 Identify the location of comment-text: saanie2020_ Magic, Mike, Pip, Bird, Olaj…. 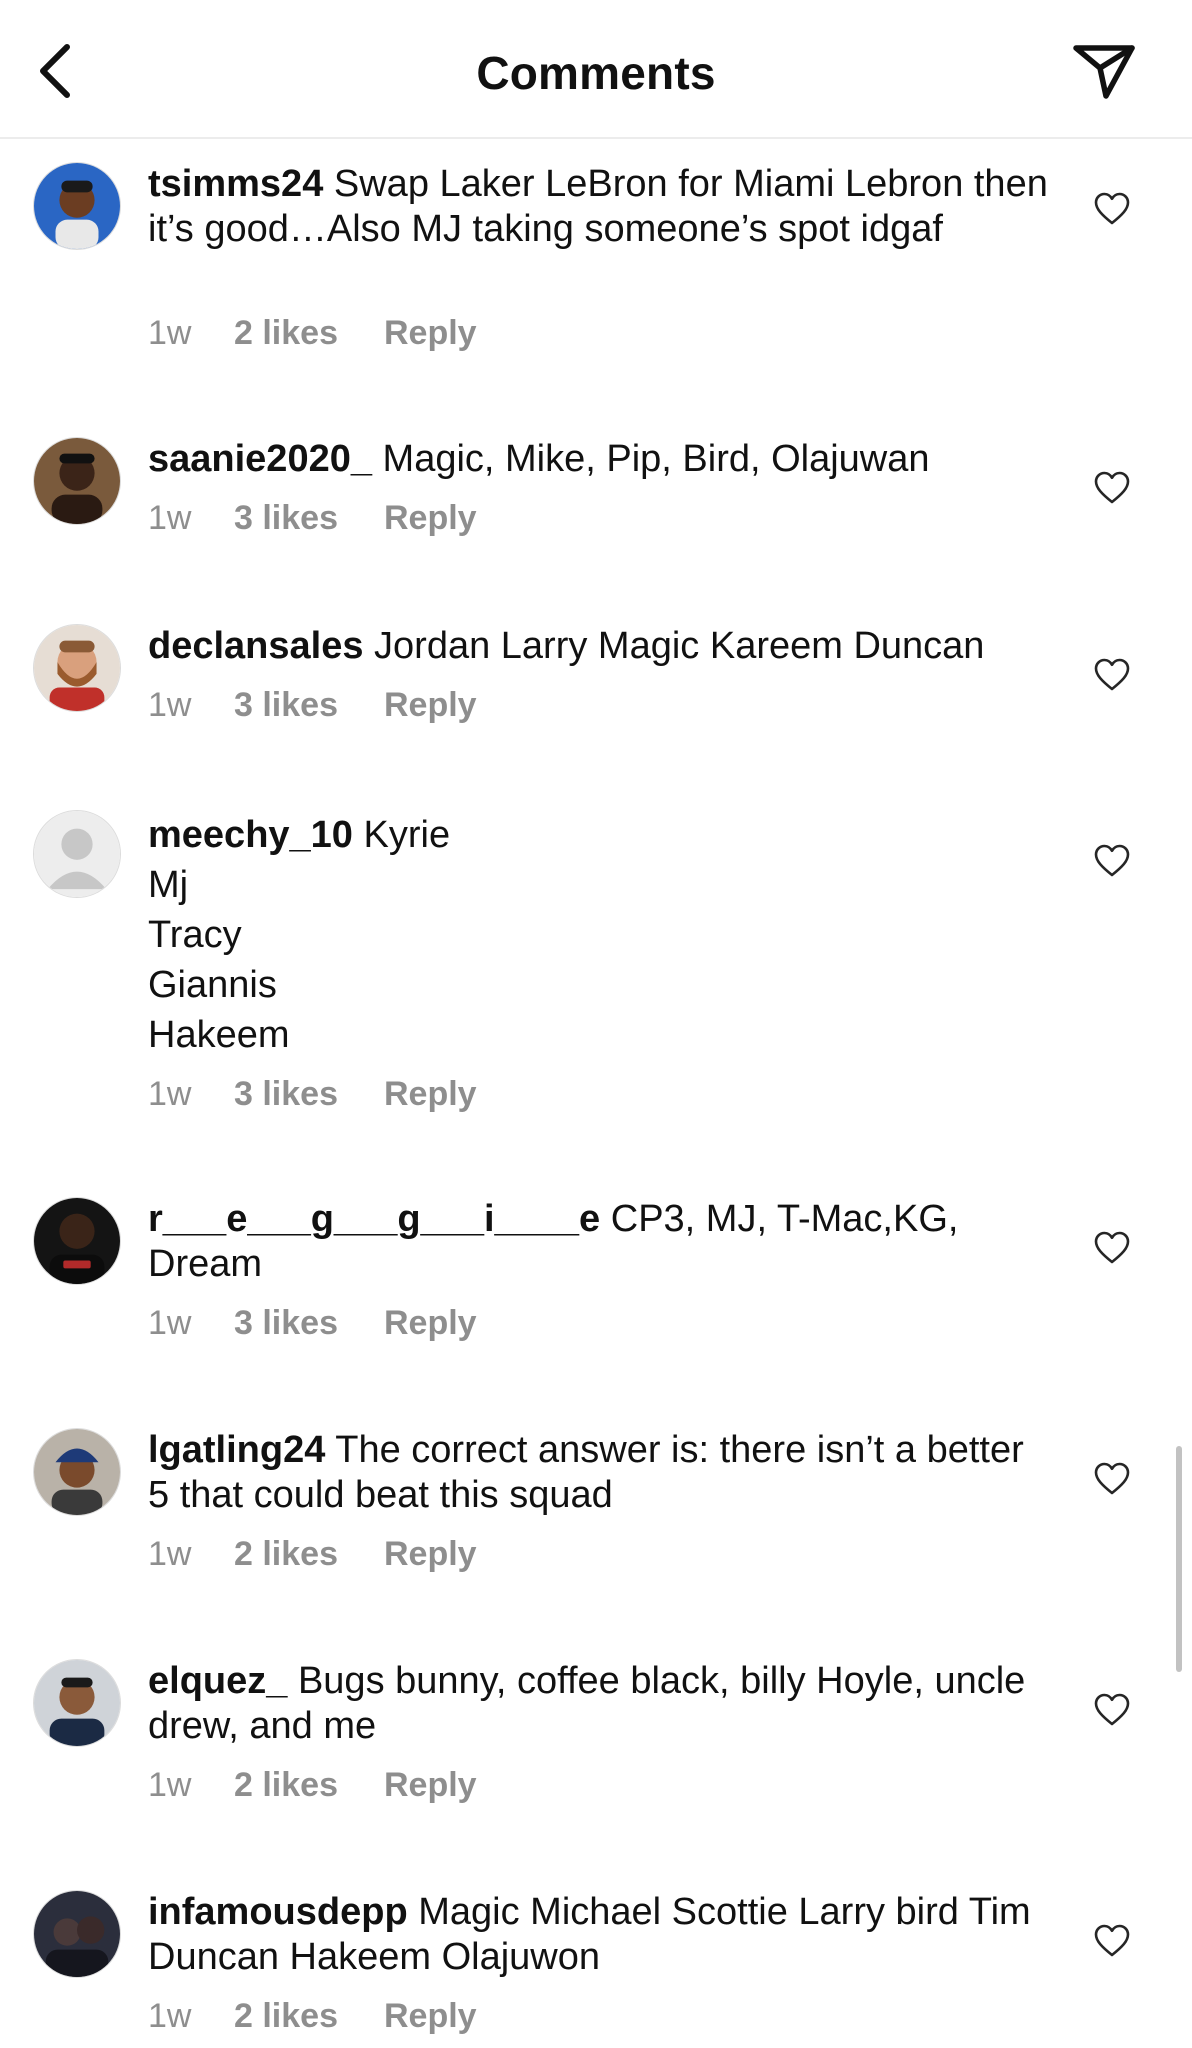
(598, 459).